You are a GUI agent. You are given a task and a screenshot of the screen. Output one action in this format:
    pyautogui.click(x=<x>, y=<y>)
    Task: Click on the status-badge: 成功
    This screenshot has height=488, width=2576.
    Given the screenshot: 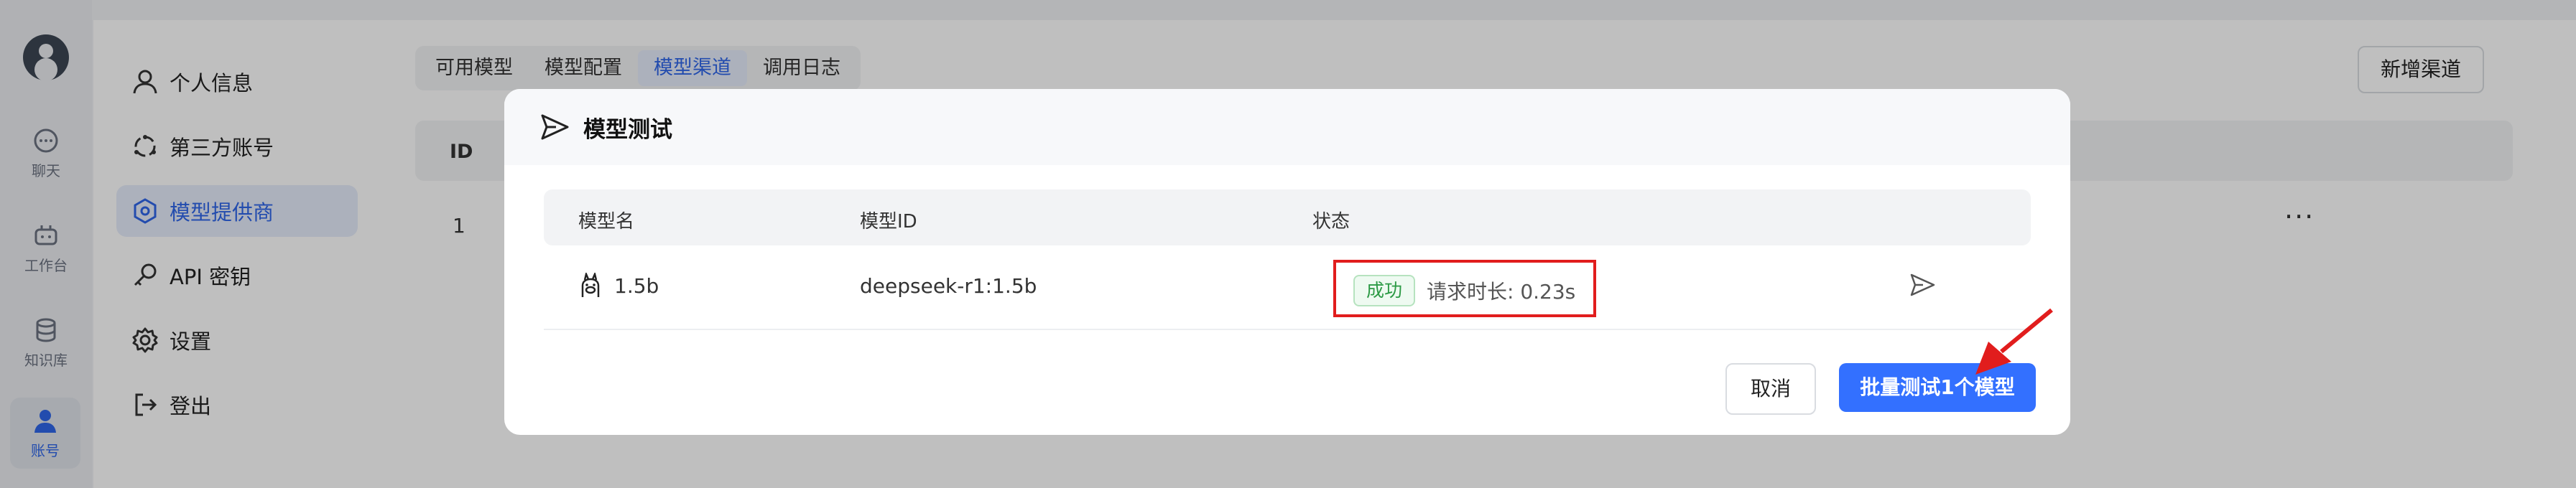 What is the action you would take?
    pyautogui.click(x=1384, y=290)
    